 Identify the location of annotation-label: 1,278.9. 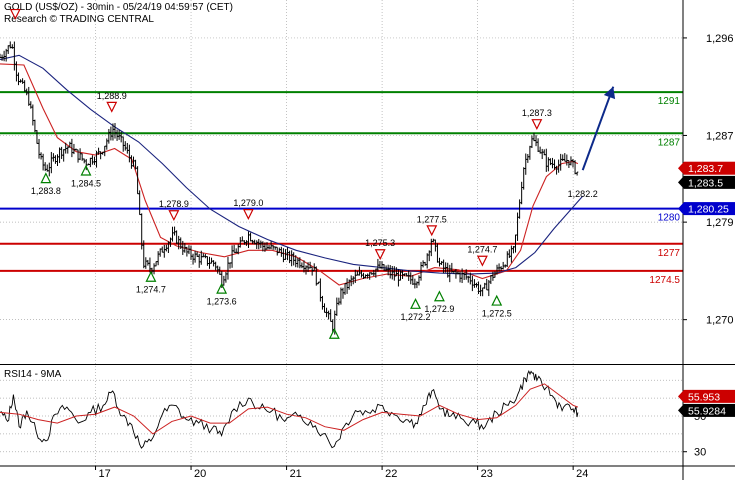
(174, 204).